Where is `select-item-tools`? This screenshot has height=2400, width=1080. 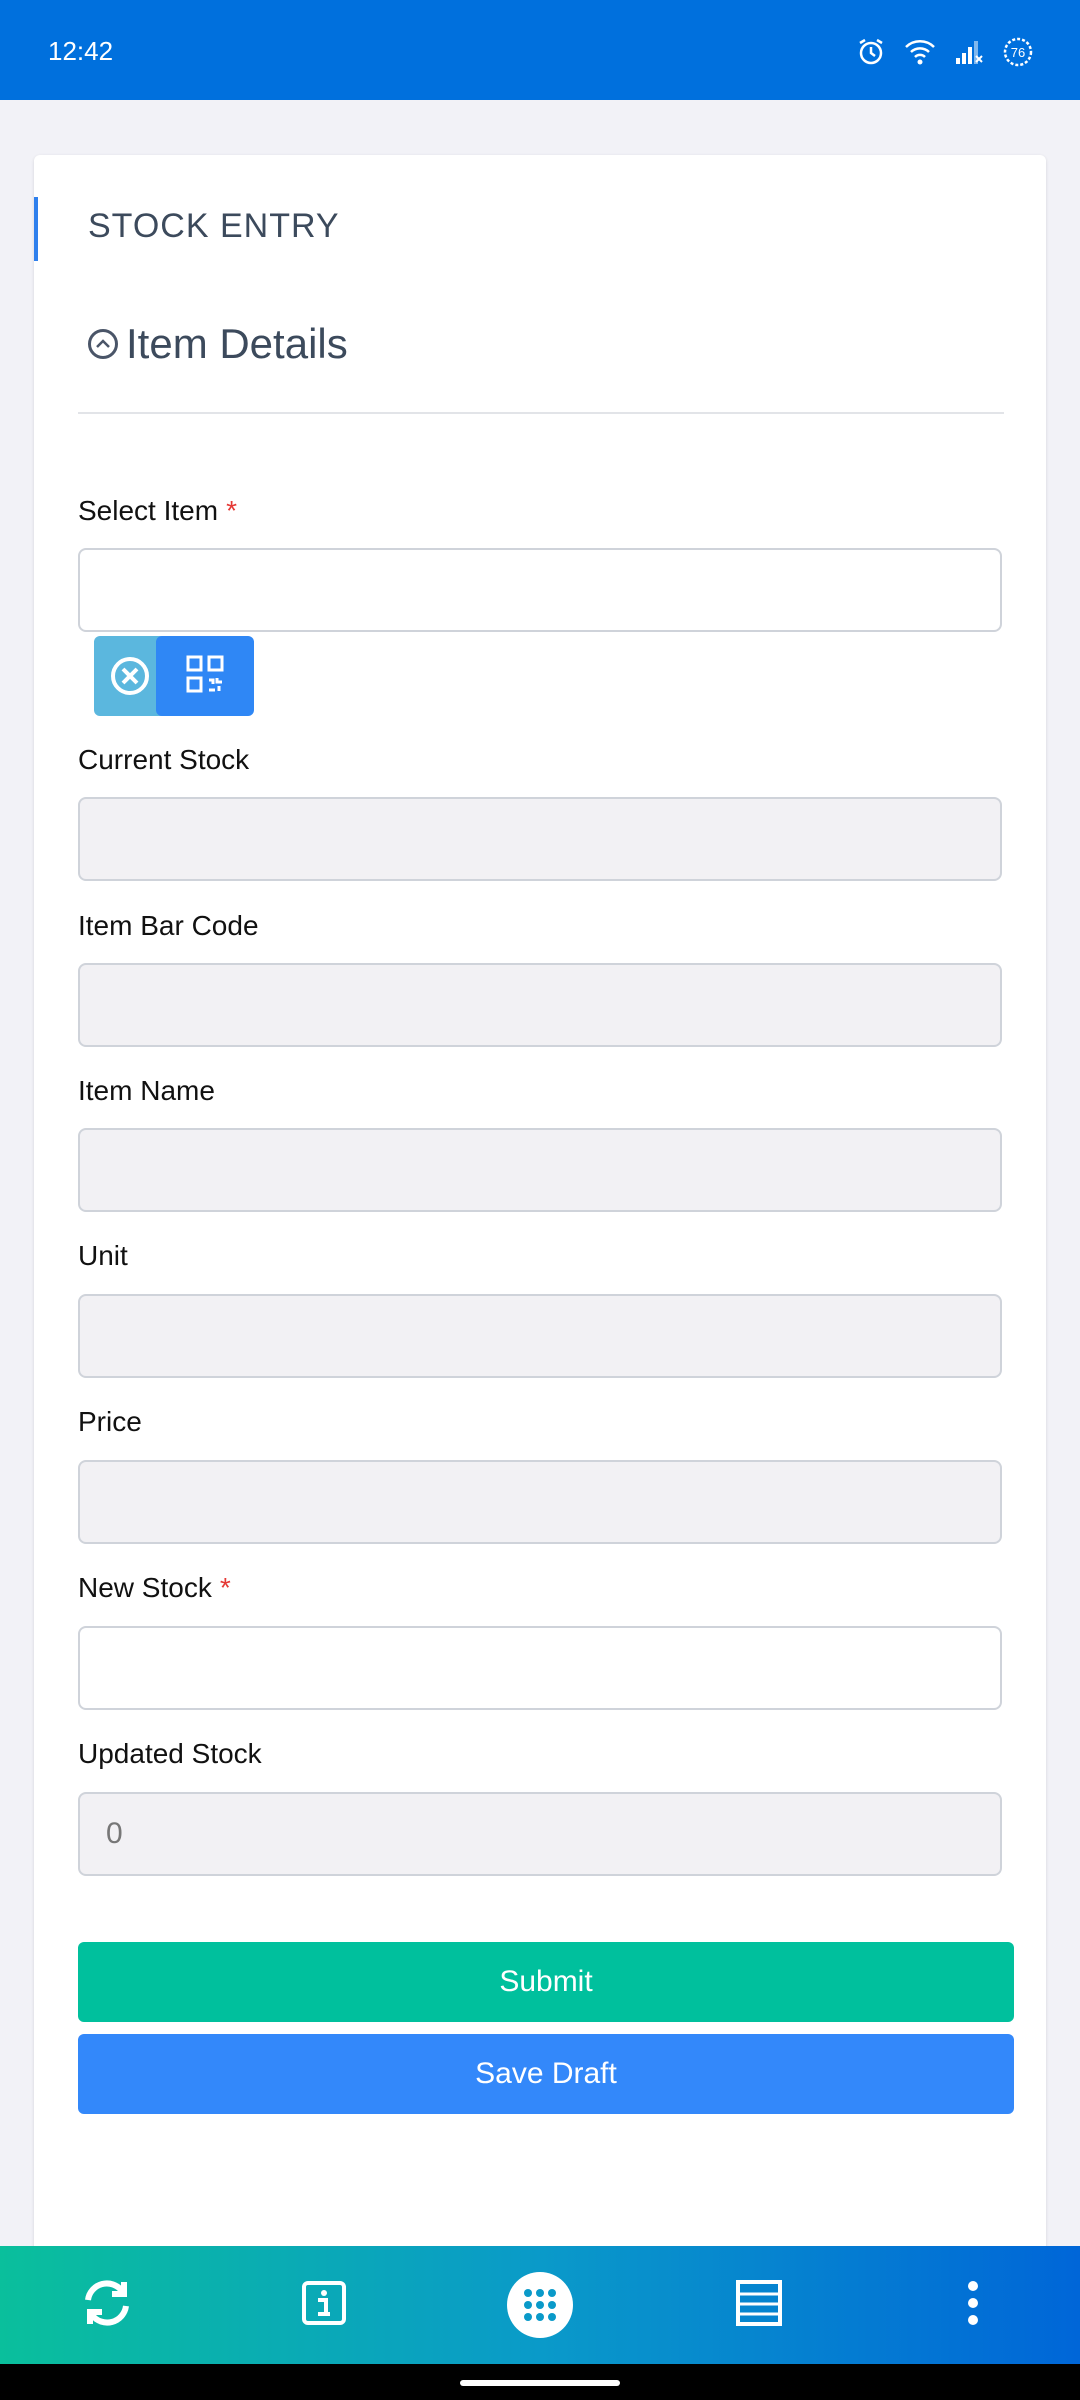 select-item-tools is located at coordinates (174, 676).